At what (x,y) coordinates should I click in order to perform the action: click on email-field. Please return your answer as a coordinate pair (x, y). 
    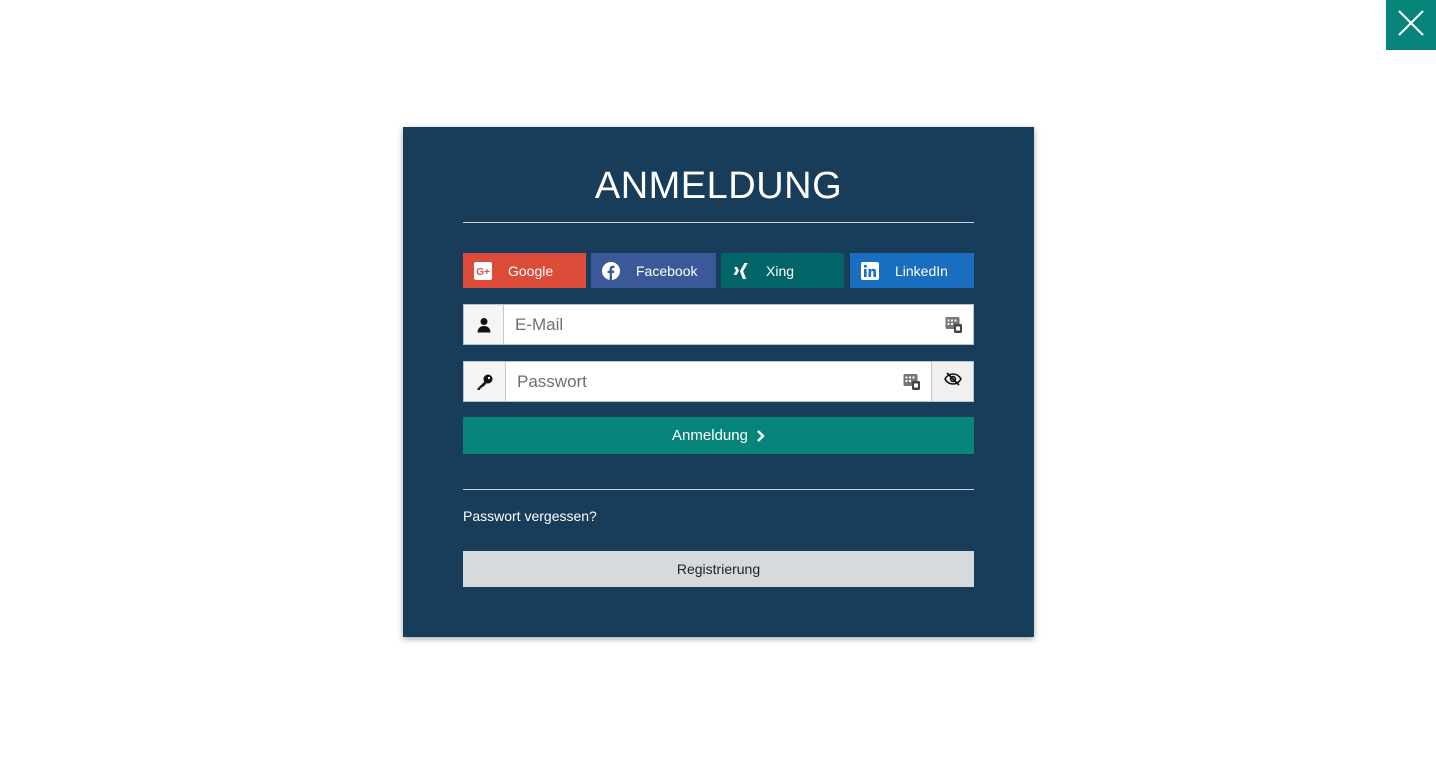
    Looking at the image, I should click on (718, 324).